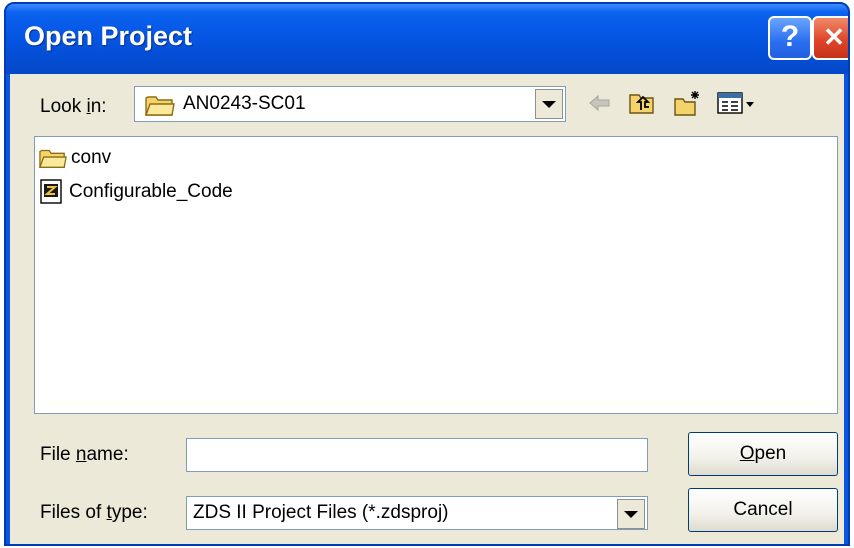 Image resolution: width=854 pixels, height=548 pixels. What do you see at coordinates (51, 191) in the screenshot?
I see `zds-project-file-icon` at bounding box center [51, 191].